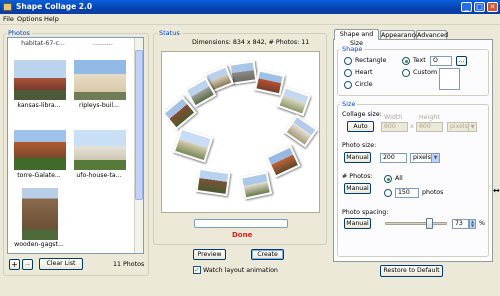 This screenshot has height=296, width=500. Describe the element at coordinates (61, 264) in the screenshot. I see `clear-list-button: Clear List` at that location.